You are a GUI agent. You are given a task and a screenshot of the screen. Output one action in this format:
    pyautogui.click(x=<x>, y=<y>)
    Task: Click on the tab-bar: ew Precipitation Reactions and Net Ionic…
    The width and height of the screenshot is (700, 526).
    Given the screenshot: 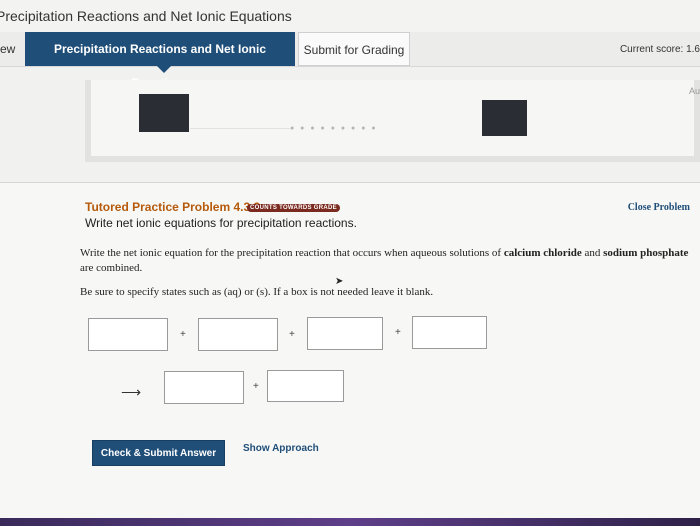 What is the action you would take?
    pyautogui.click(x=350, y=61)
    